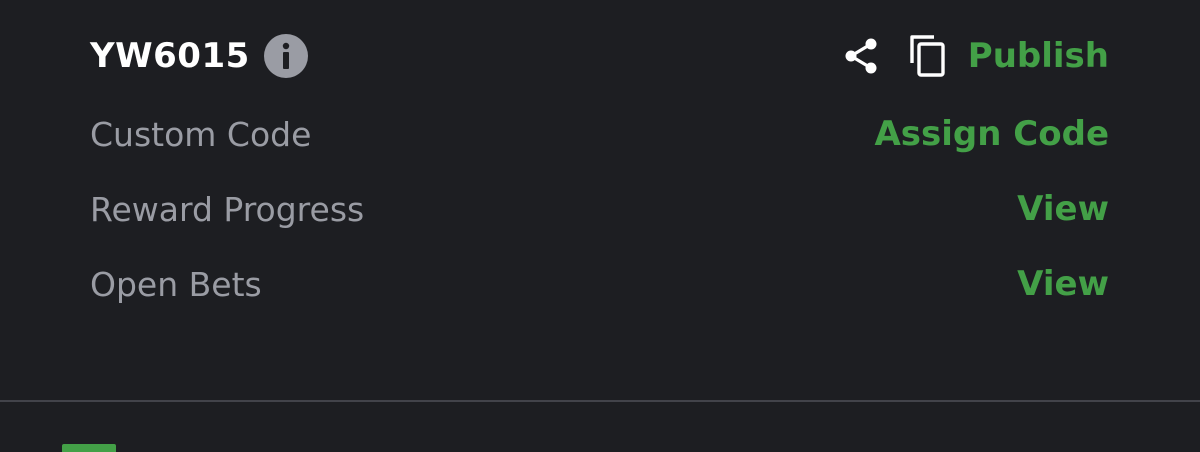 Image resolution: width=1200 pixels, height=452 pixels. I want to click on booking-code-group: YW6015, so click(199, 56).